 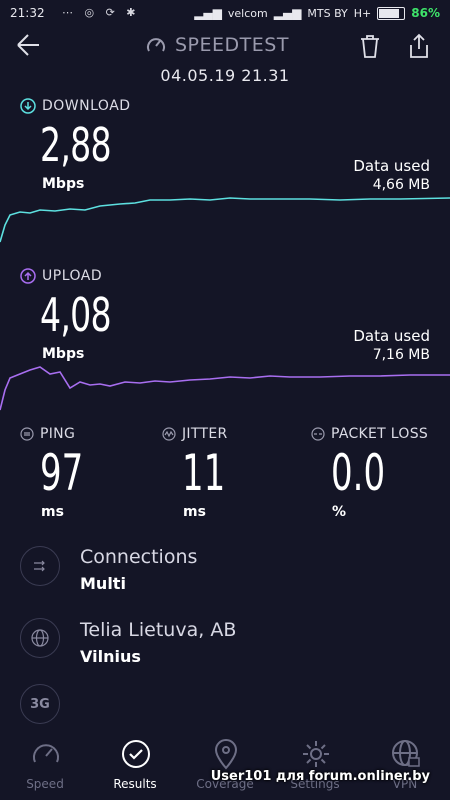 I want to click on network-type: H+, so click(x=362, y=13).